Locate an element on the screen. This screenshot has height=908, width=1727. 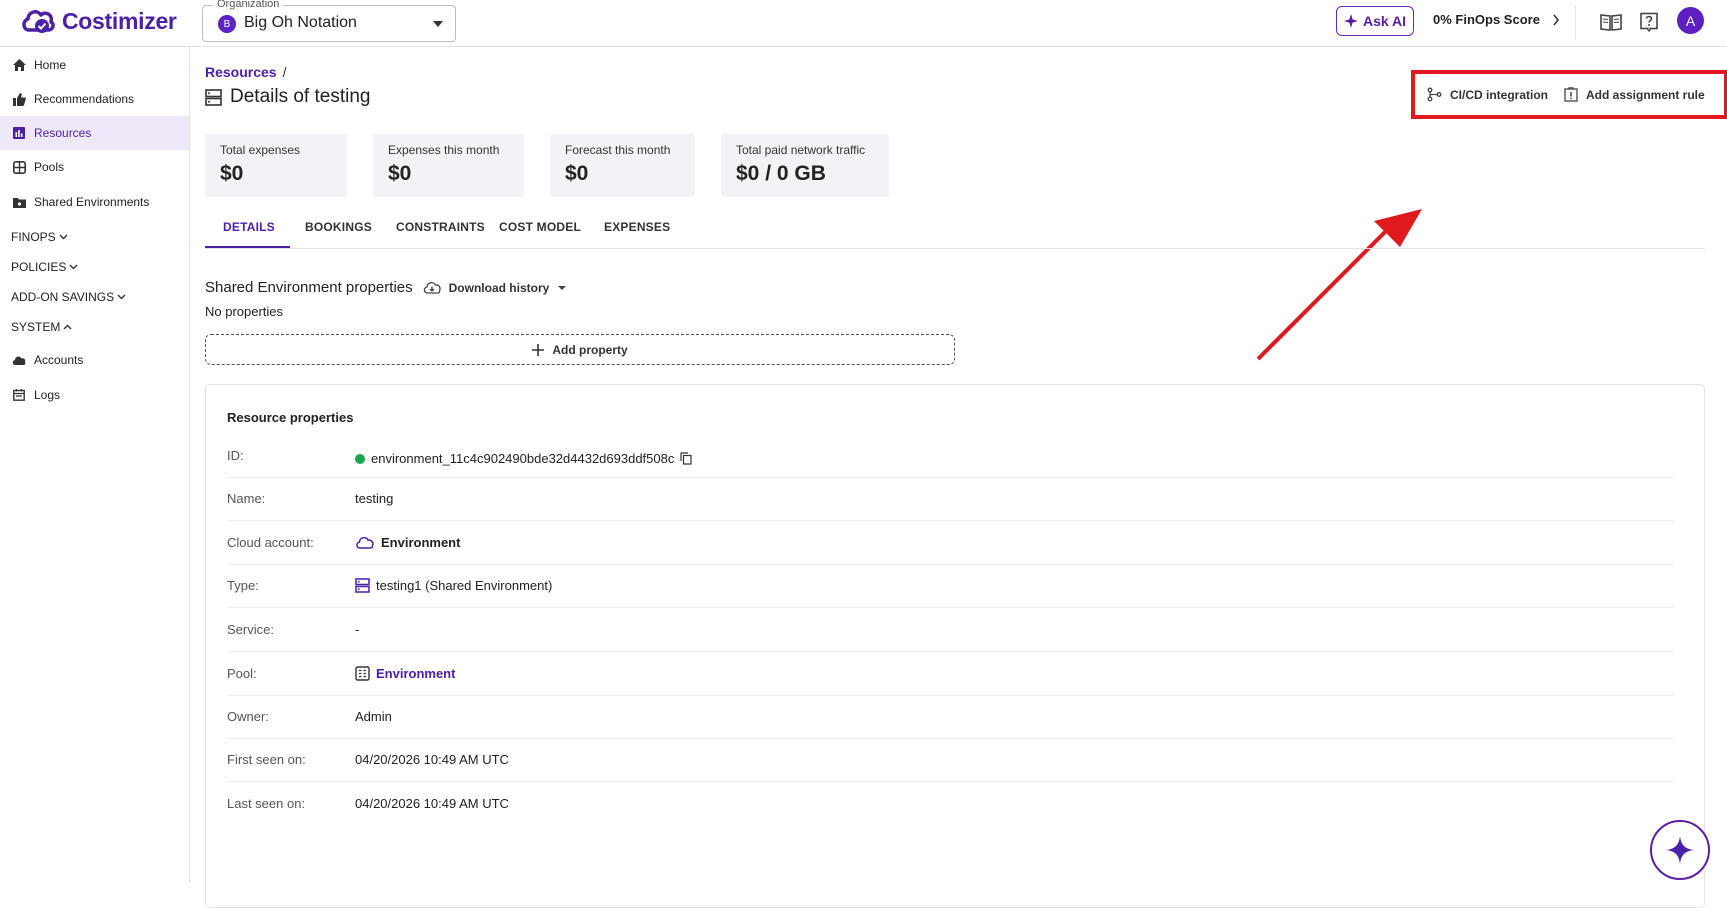
sidebar-item-recommendations: Recommendations is located at coordinates (94, 99).